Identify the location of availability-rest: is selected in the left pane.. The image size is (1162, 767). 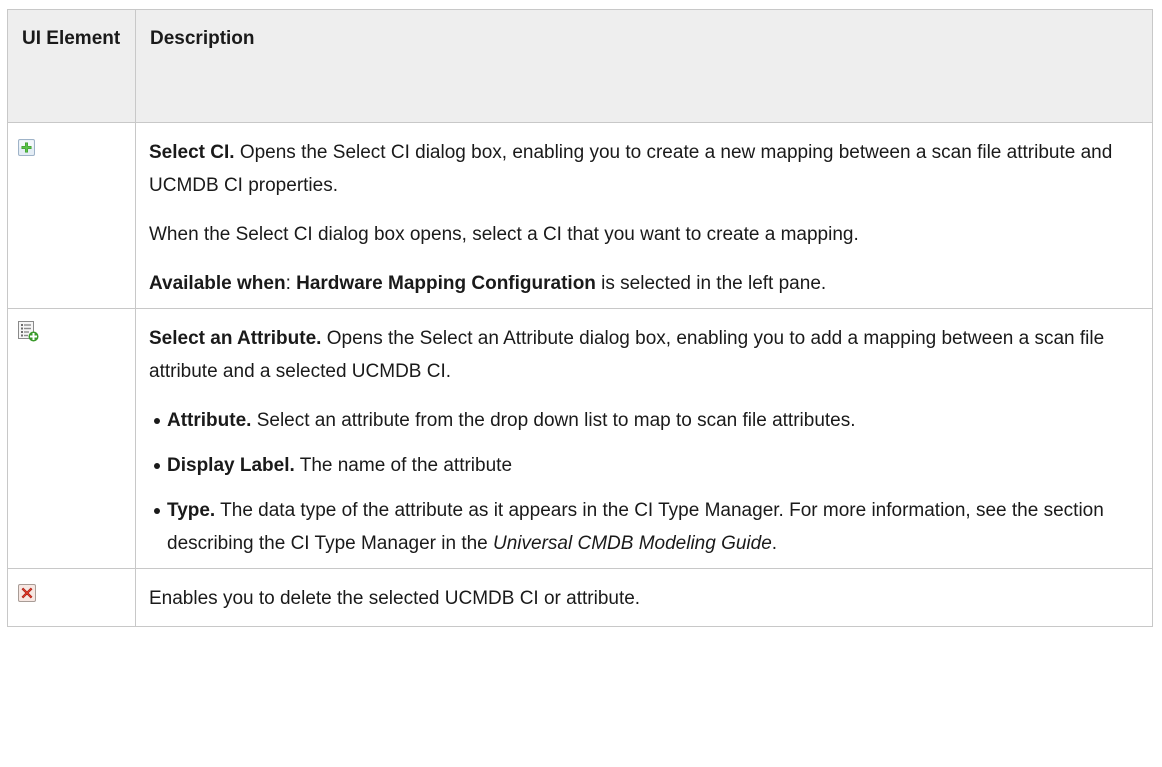
(711, 283).